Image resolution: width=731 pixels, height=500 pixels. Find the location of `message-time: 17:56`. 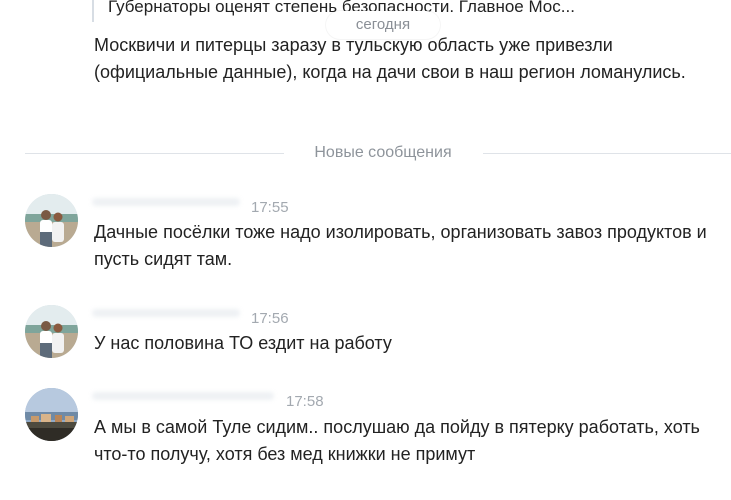

message-time: 17:56 is located at coordinates (270, 319).